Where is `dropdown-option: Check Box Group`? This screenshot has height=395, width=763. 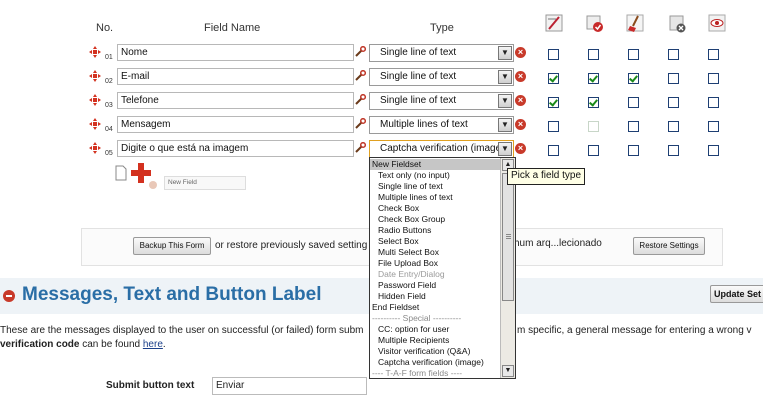 dropdown-option: Check Box Group is located at coordinates (435, 219).